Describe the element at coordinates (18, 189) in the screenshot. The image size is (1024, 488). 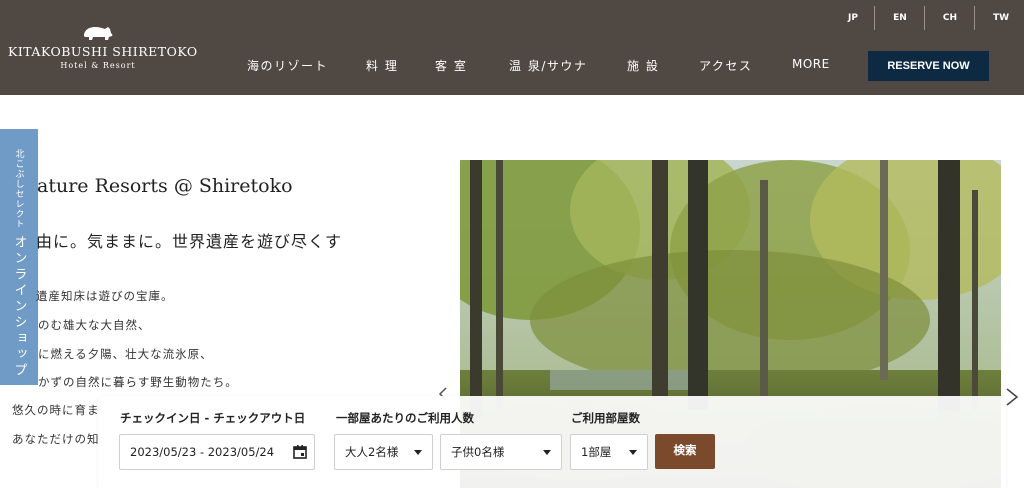
I see `online-shop-tab-small: 北こぶしセレクト` at that location.